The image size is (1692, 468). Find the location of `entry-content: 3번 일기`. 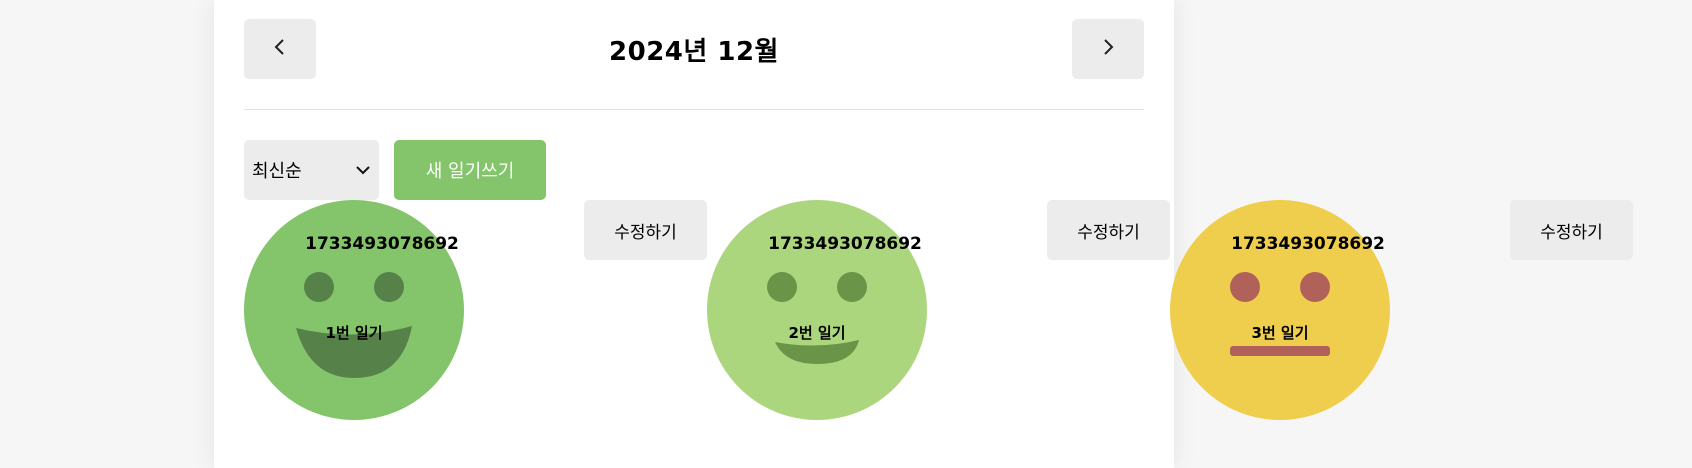

entry-content: 3번 일기 is located at coordinates (1280, 333).